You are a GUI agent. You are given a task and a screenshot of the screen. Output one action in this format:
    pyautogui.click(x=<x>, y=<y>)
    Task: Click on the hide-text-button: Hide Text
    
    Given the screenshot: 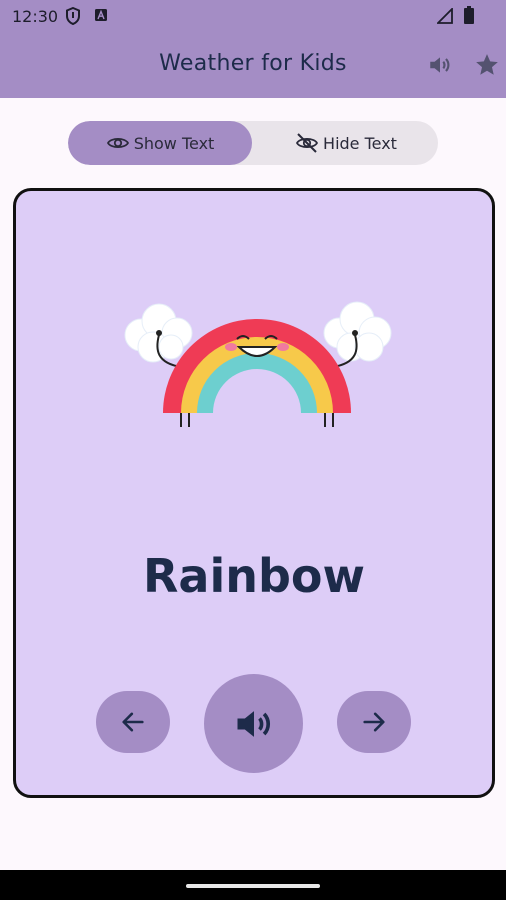 What is the action you would take?
    pyautogui.click(x=346, y=143)
    